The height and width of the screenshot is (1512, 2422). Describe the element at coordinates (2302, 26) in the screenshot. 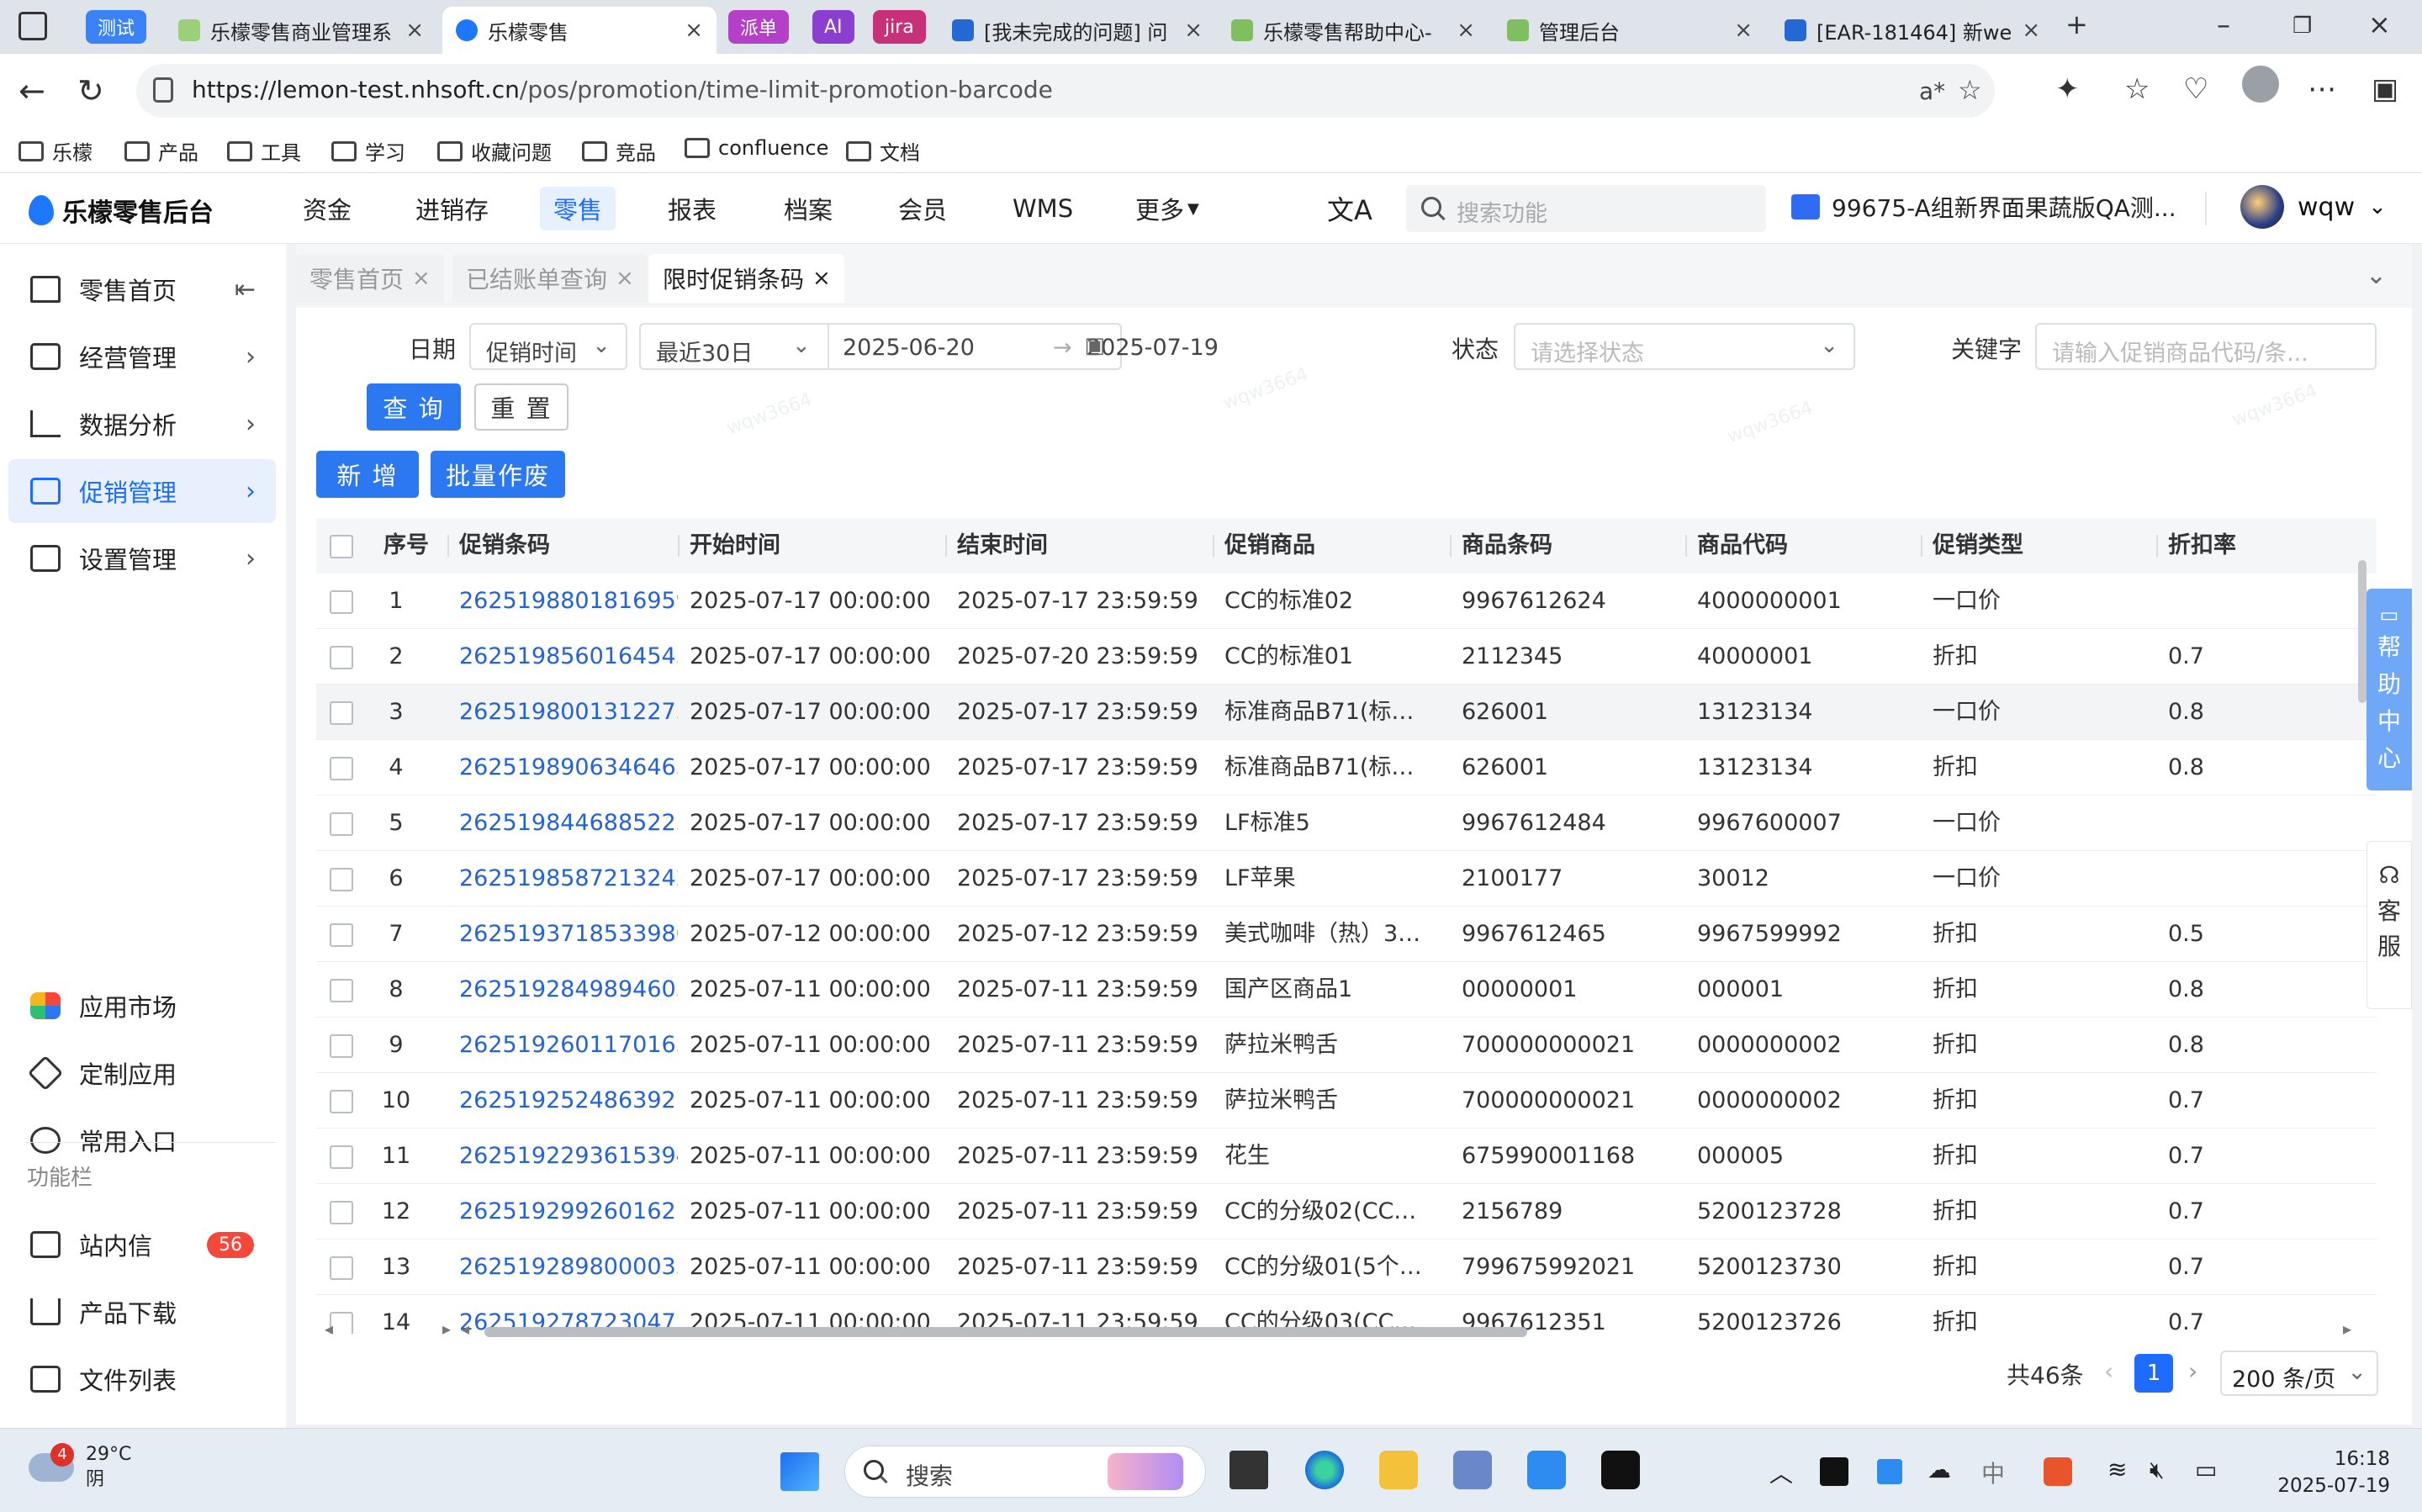

I see `restore-icon: ❐` at that location.